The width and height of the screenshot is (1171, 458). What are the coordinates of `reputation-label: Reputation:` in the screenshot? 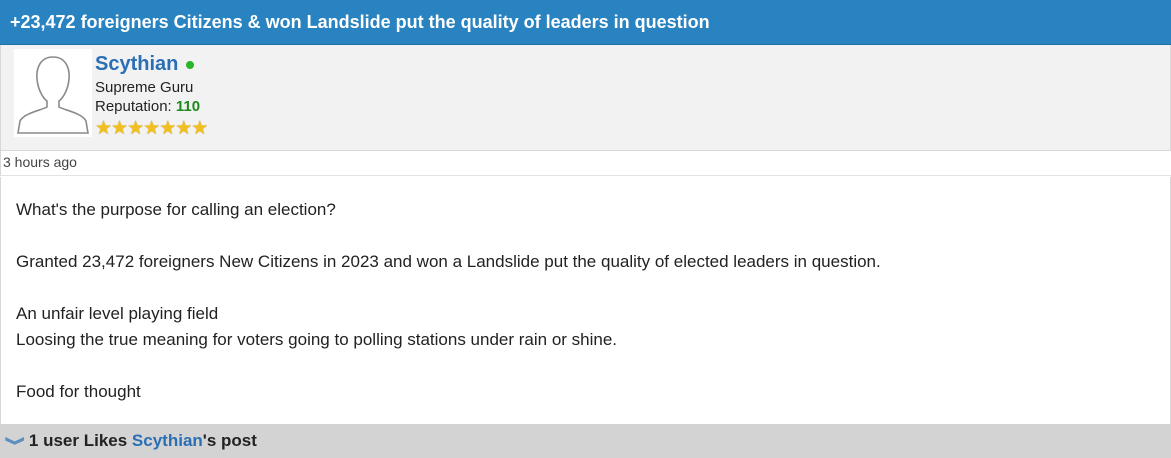 It's located at (133, 106).